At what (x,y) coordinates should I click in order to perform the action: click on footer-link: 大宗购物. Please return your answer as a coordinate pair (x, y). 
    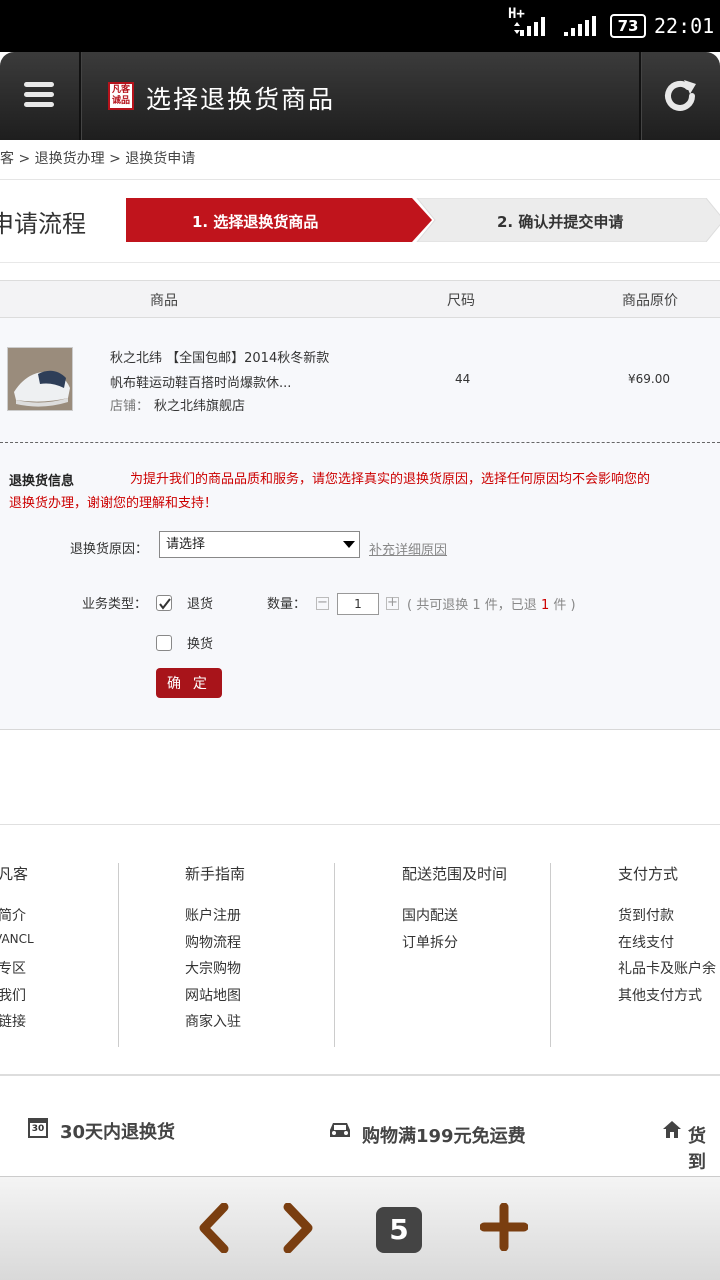
    Looking at the image, I should click on (213, 968).